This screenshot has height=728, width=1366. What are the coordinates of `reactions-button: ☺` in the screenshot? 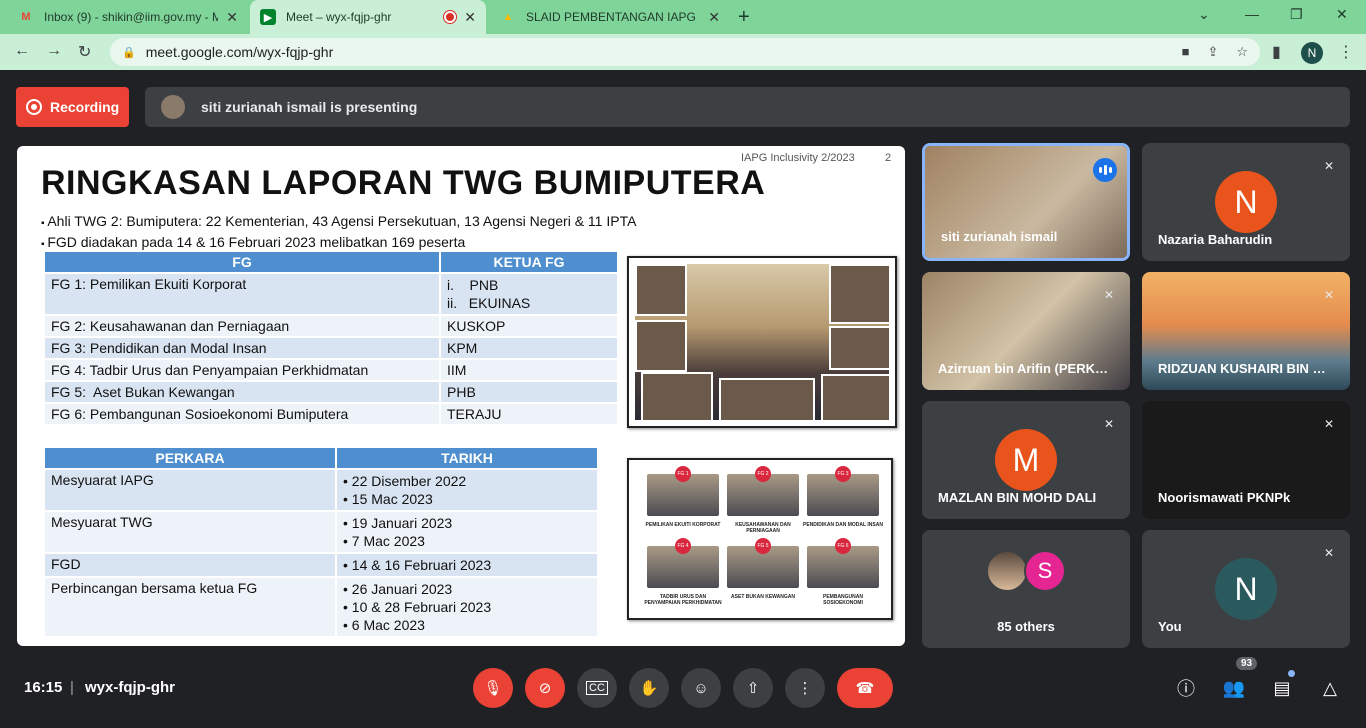 It's located at (701, 688).